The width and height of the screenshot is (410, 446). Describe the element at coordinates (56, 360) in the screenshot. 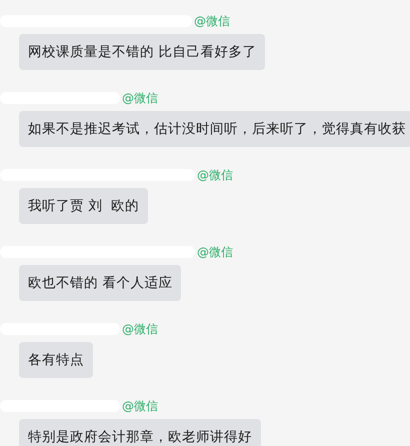

I see `message-bubble: 各有特点` at that location.